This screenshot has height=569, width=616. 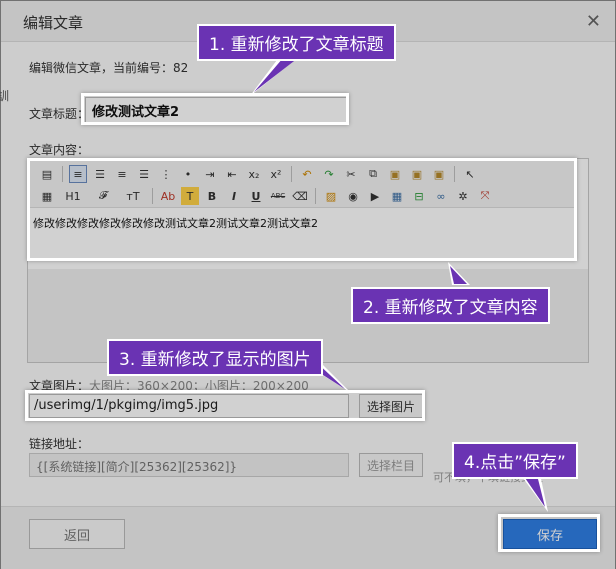 What do you see at coordinates (515, 460) in the screenshot?
I see `callout-4: 4.点击”保存”` at bounding box center [515, 460].